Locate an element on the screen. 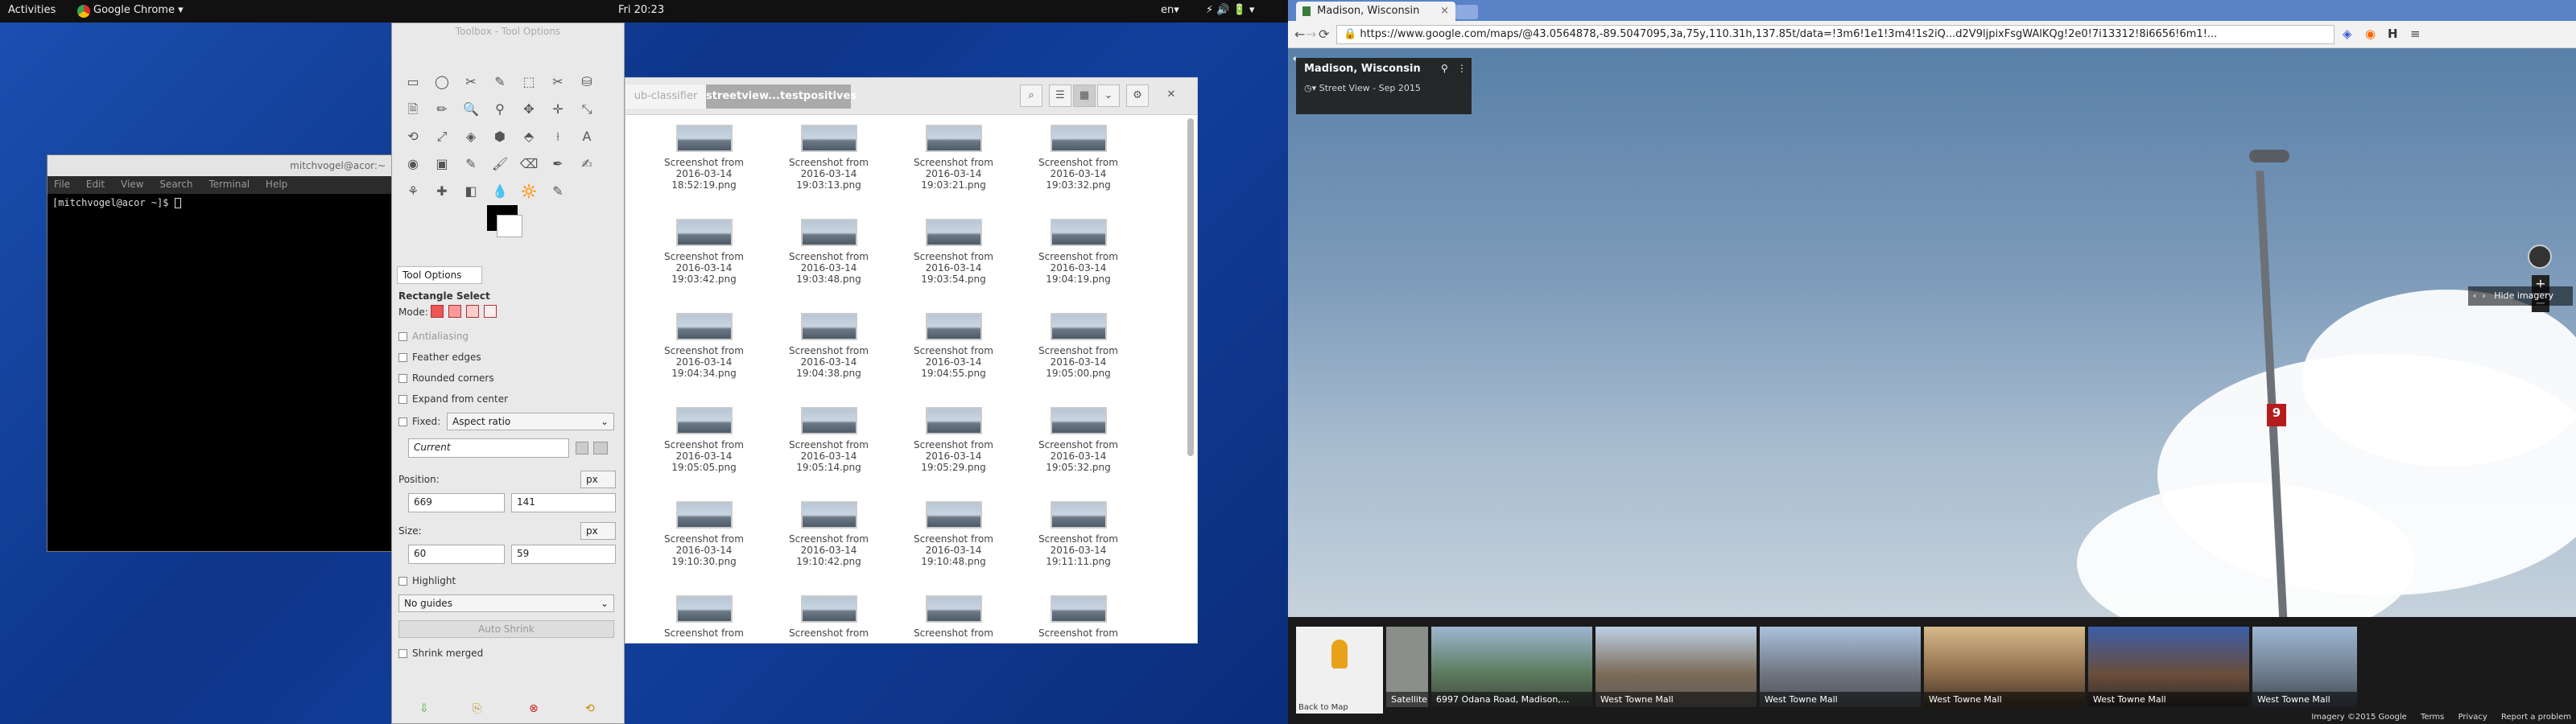 The image size is (2576, 724). tool-icon: ⤢ is located at coordinates (442, 136).